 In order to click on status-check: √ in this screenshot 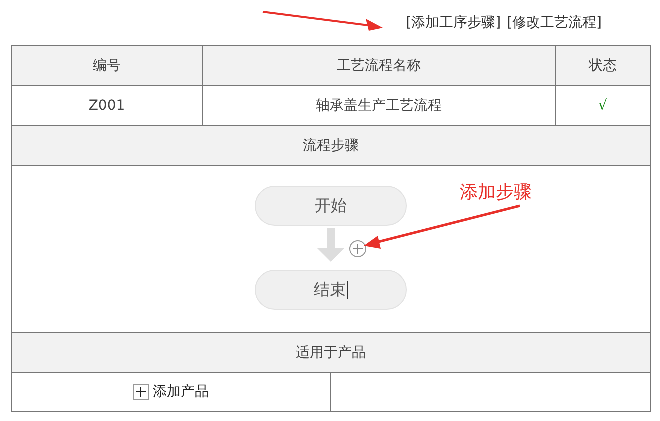, I will do `click(602, 105)`.